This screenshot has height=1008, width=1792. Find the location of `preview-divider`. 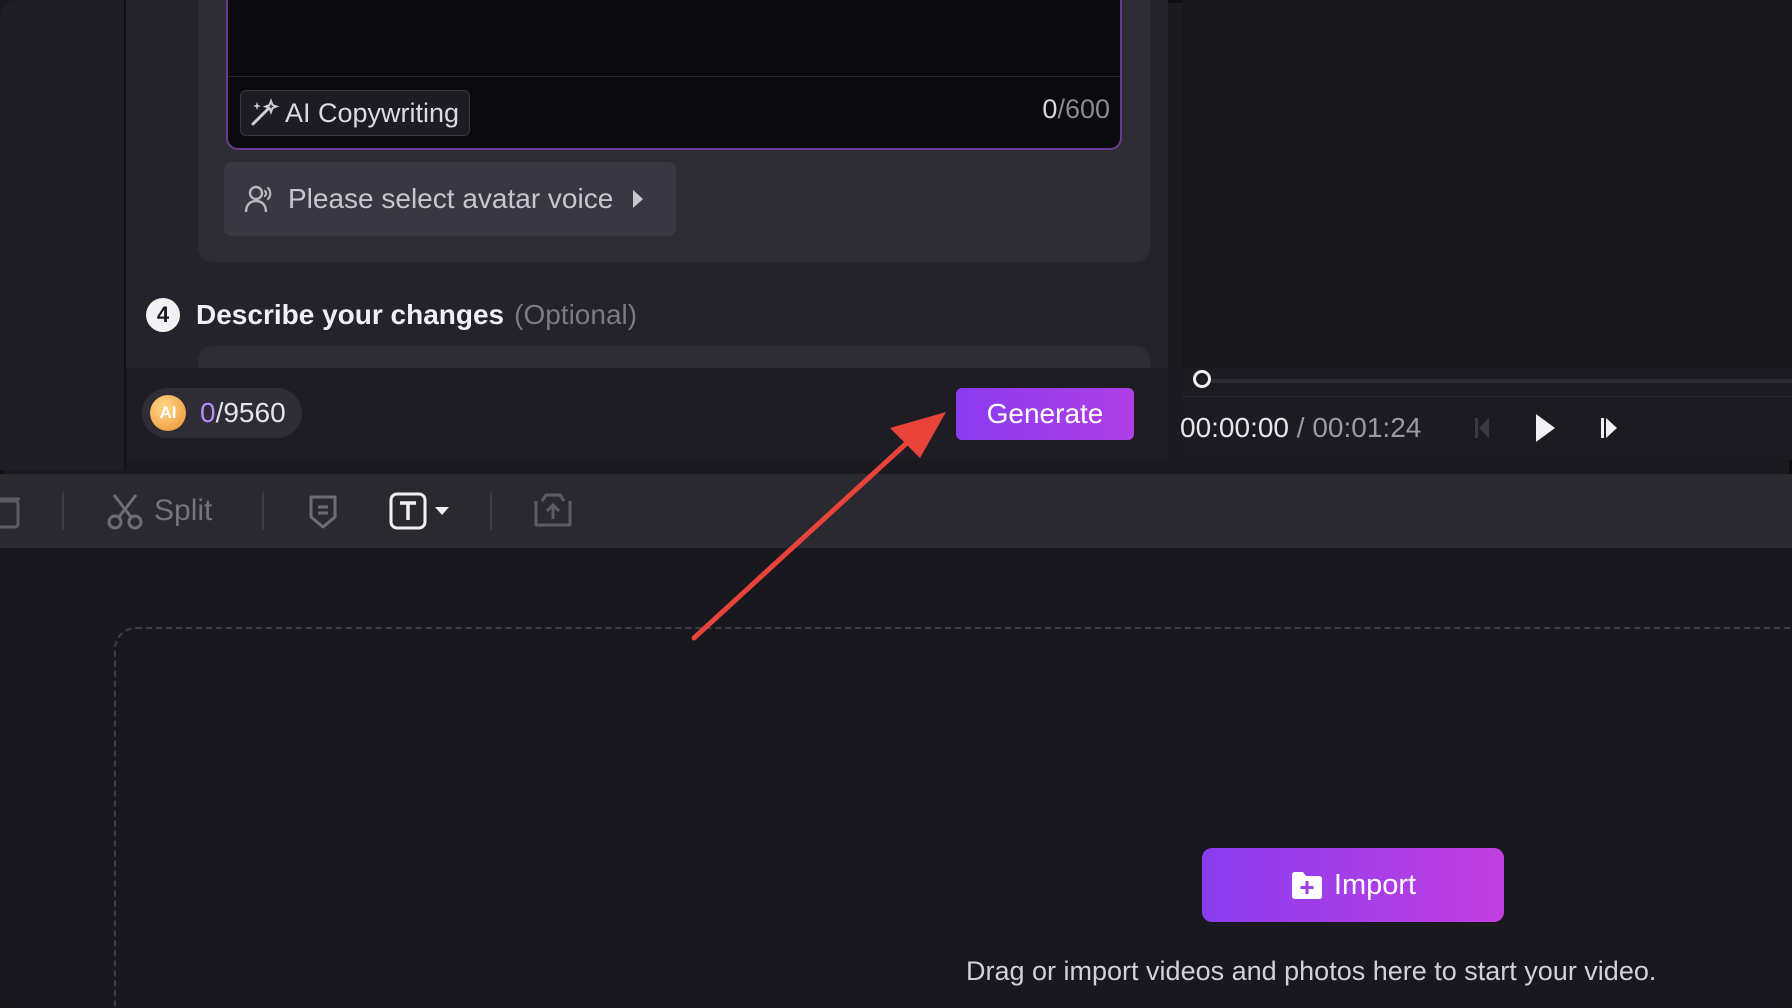

preview-divider is located at coordinates (1487, 396).